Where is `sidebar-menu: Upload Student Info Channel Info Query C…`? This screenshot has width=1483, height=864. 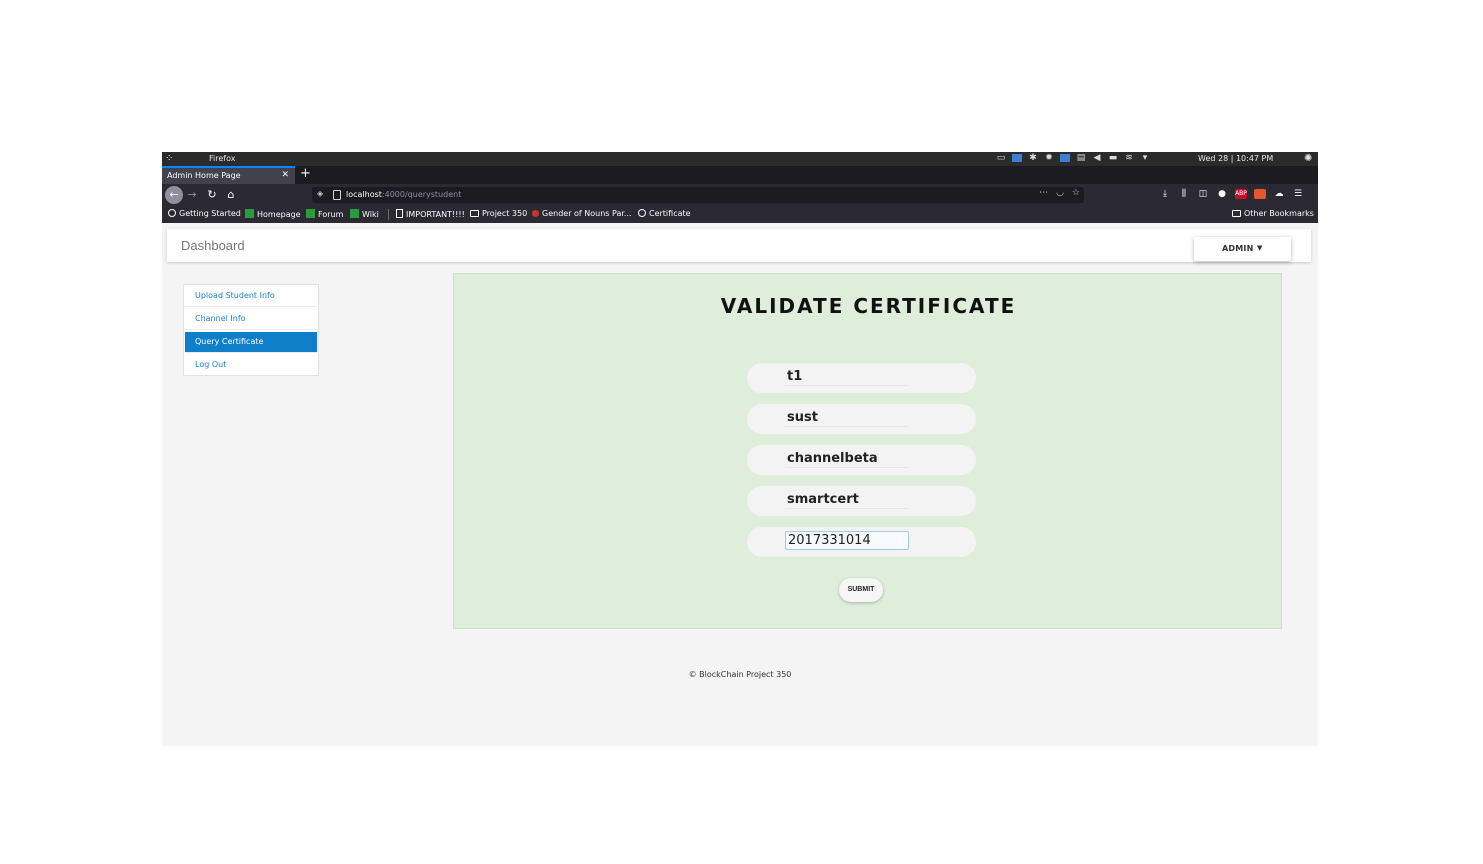
sidebar-menu: Upload Student Info Channel Info Query C… is located at coordinates (251, 330).